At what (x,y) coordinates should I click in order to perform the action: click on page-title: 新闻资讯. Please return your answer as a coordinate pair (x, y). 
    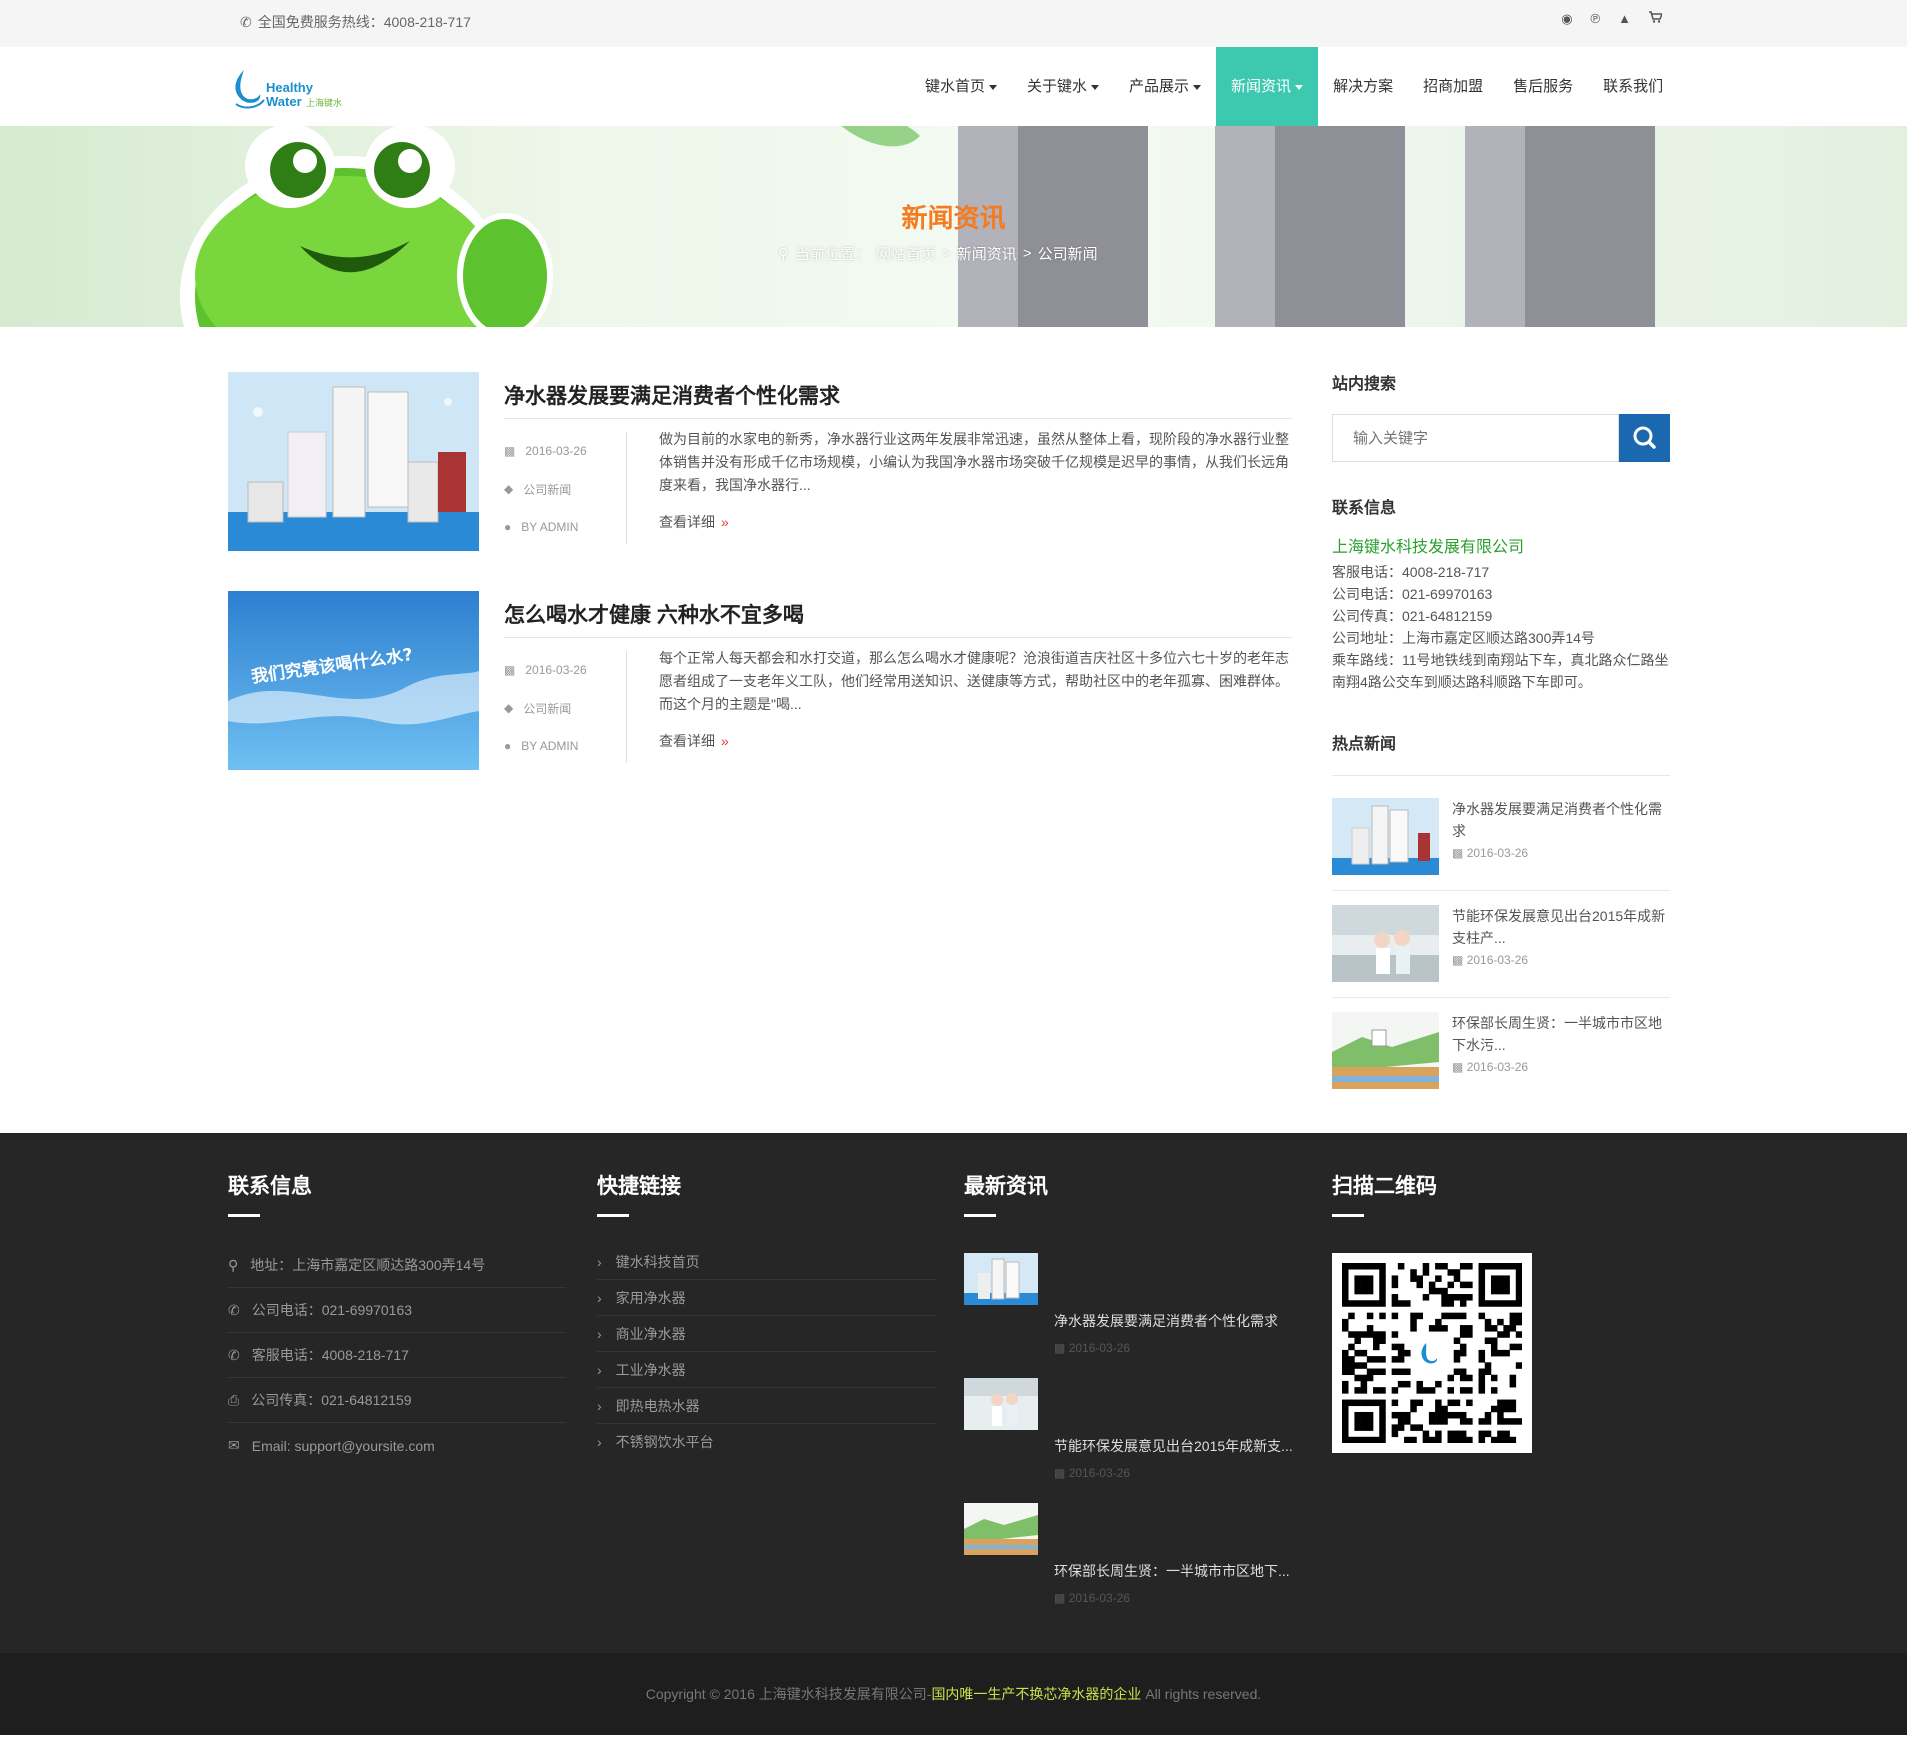
    Looking at the image, I should click on (953, 218).